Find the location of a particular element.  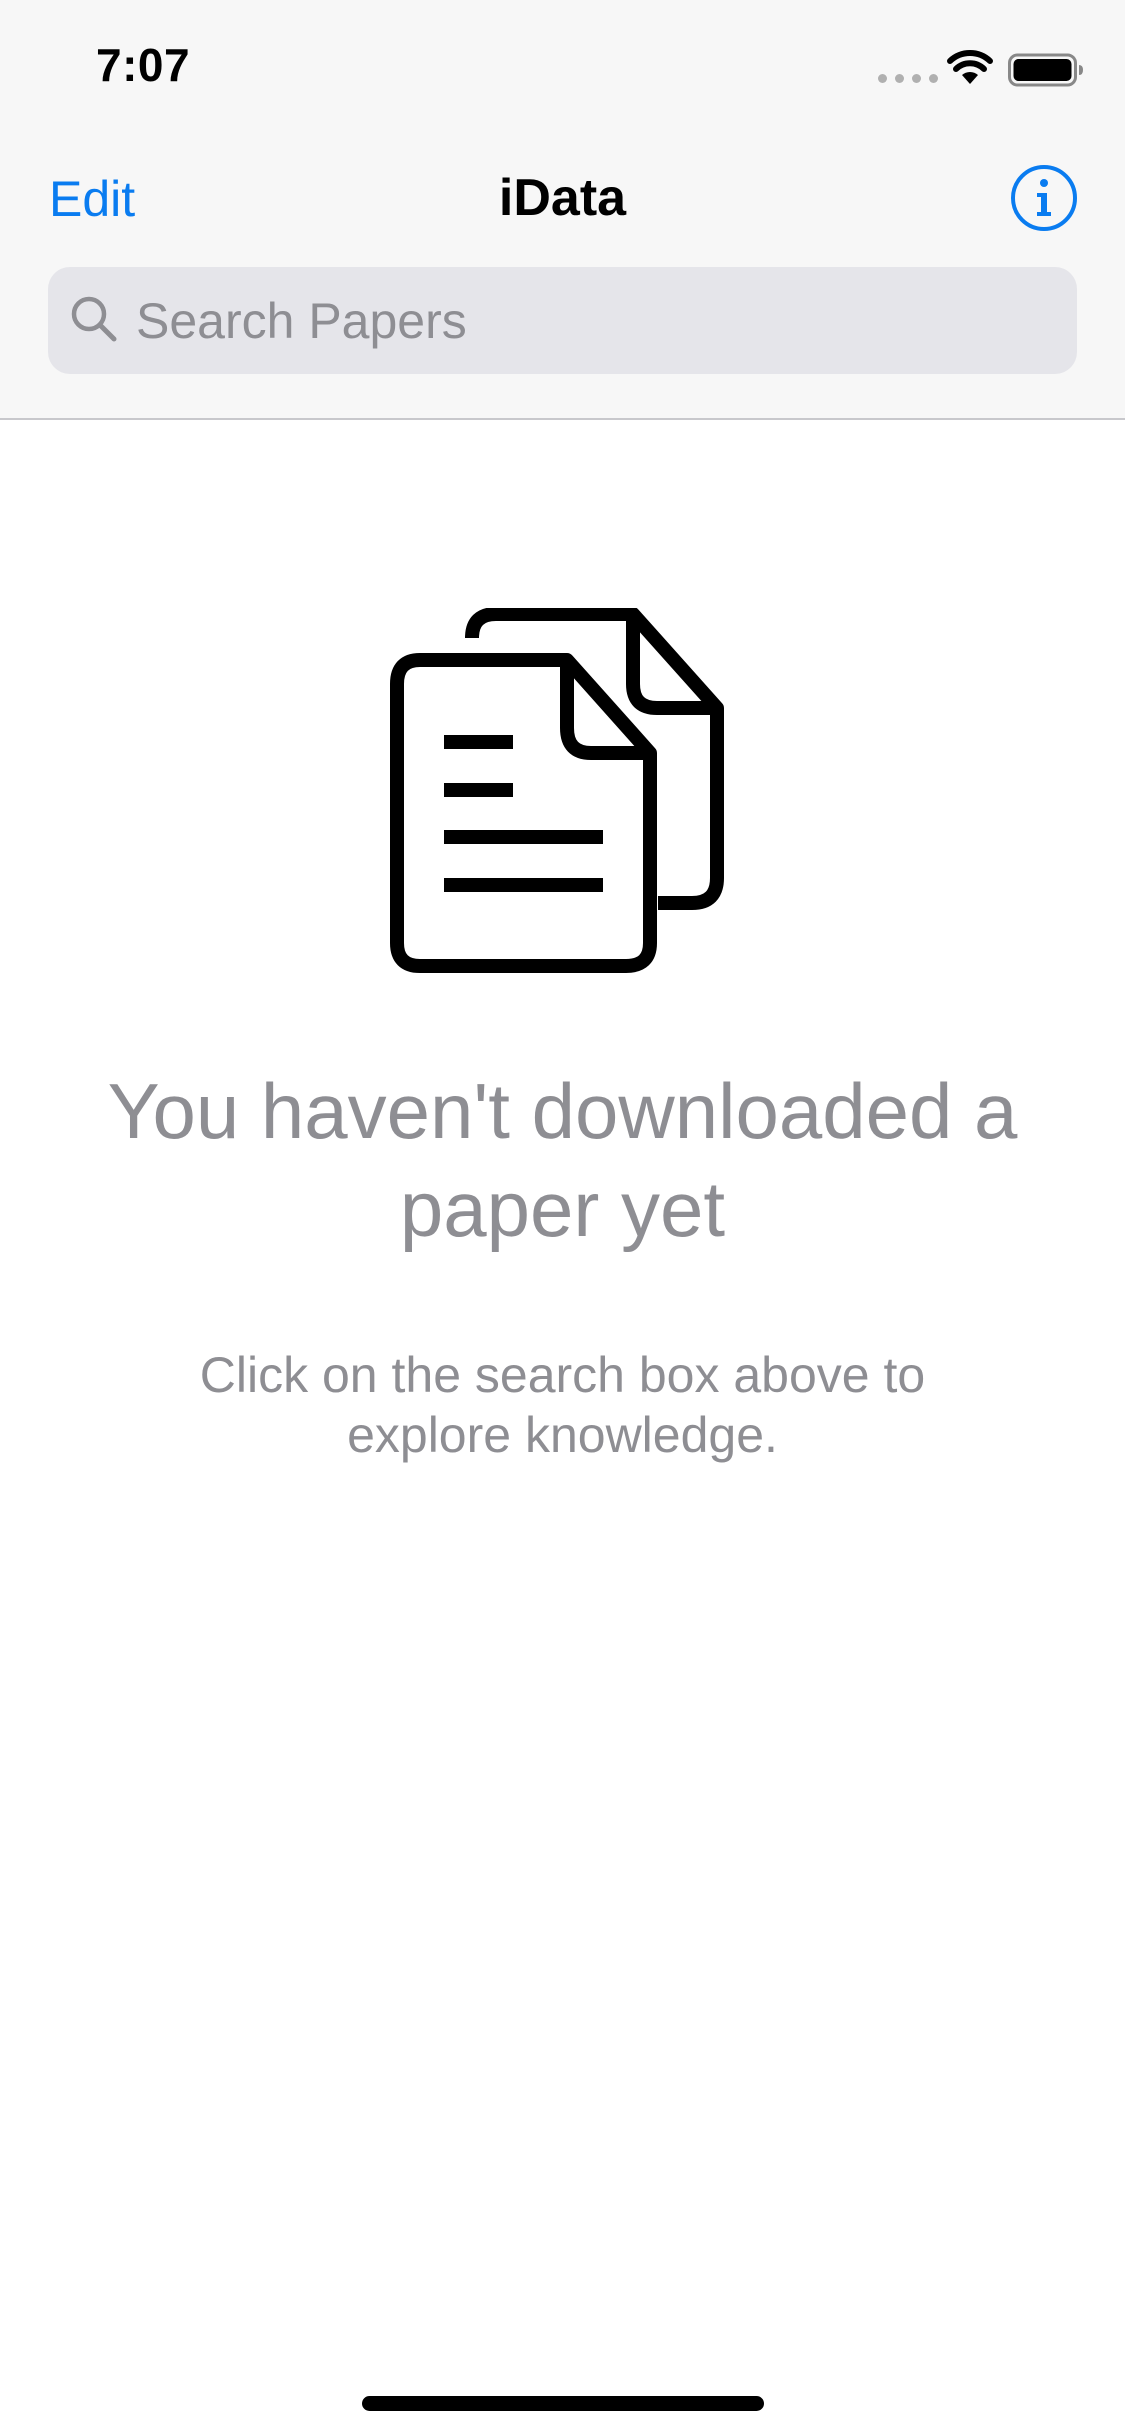

search-bar is located at coordinates (562, 320).